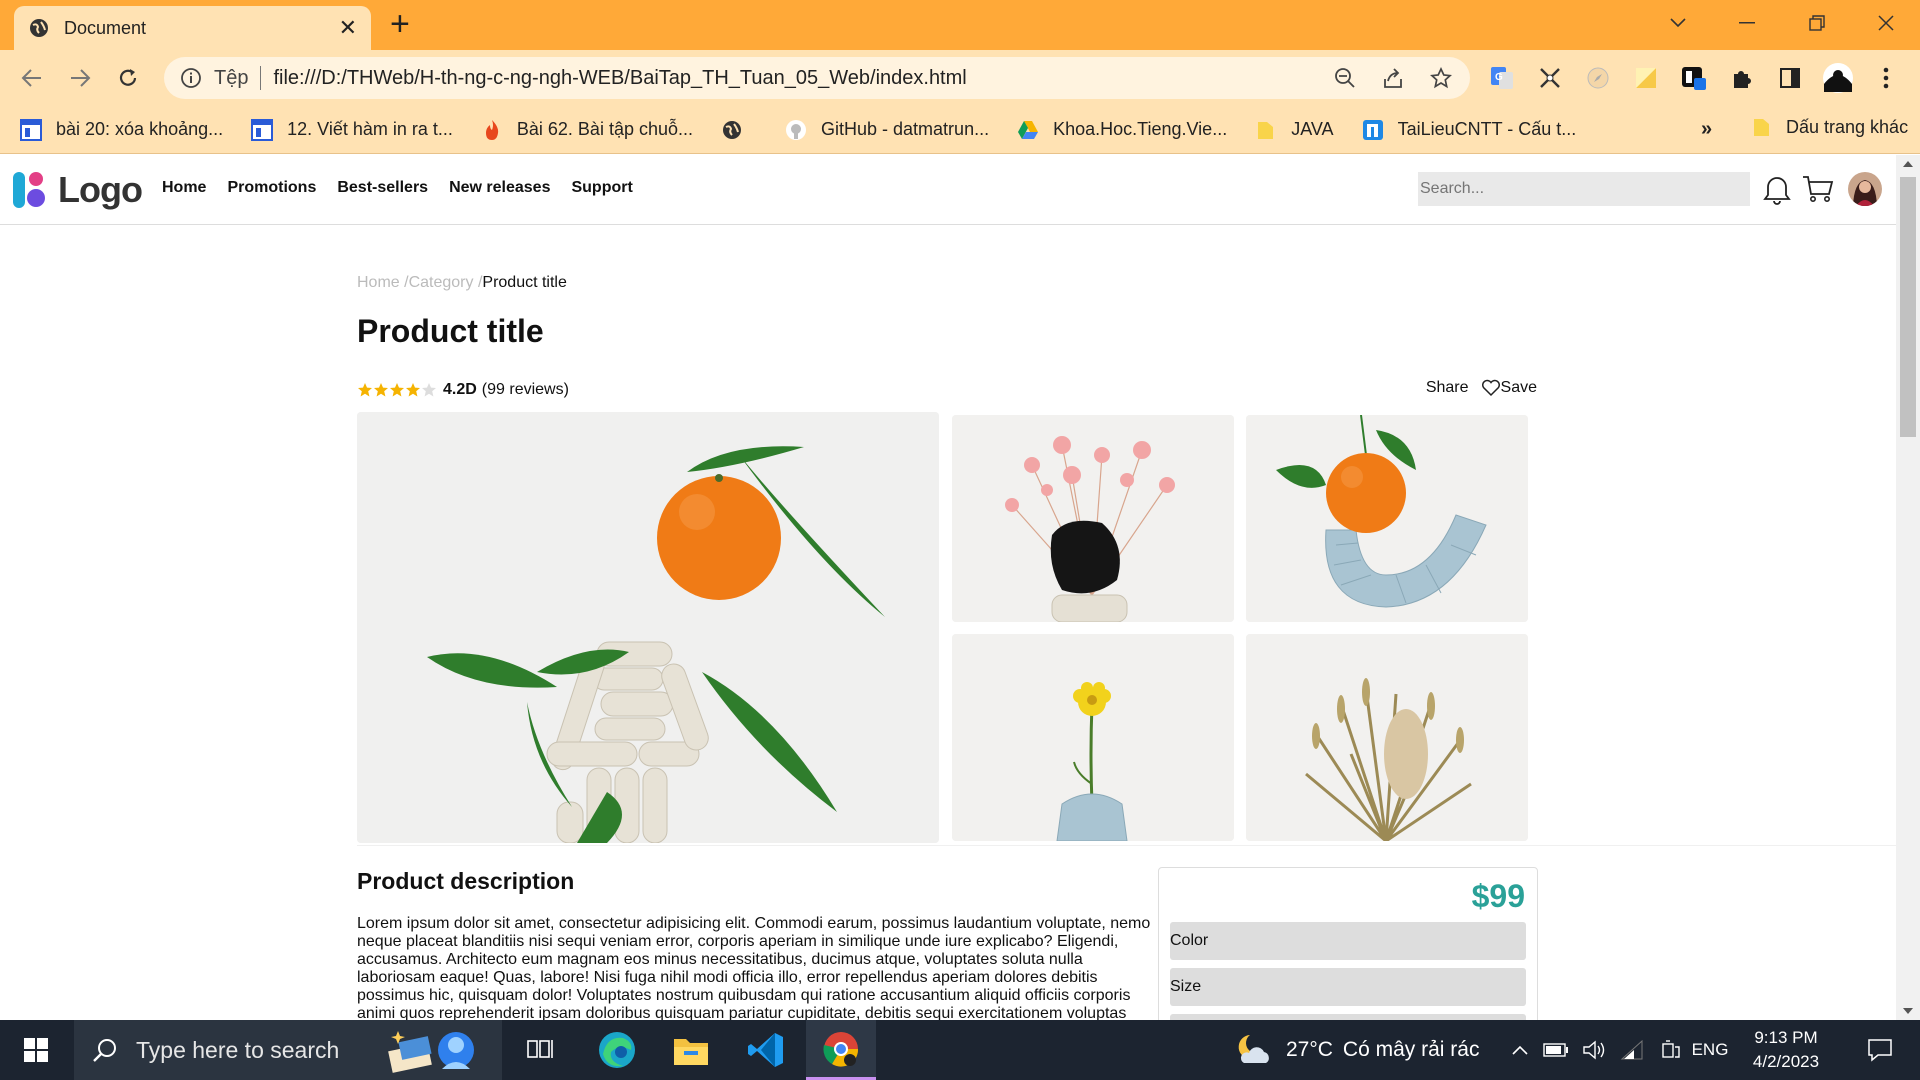  I want to click on site-search-input, so click(1584, 189).